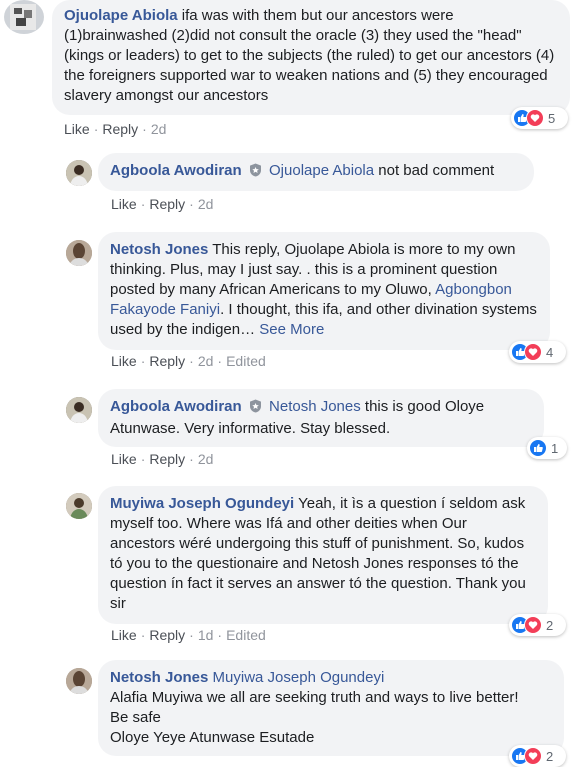 The image size is (585, 767). What do you see at coordinates (291, 329) in the screenshot?
I see `see-more-link: See More` at bounding box center [291, 329].